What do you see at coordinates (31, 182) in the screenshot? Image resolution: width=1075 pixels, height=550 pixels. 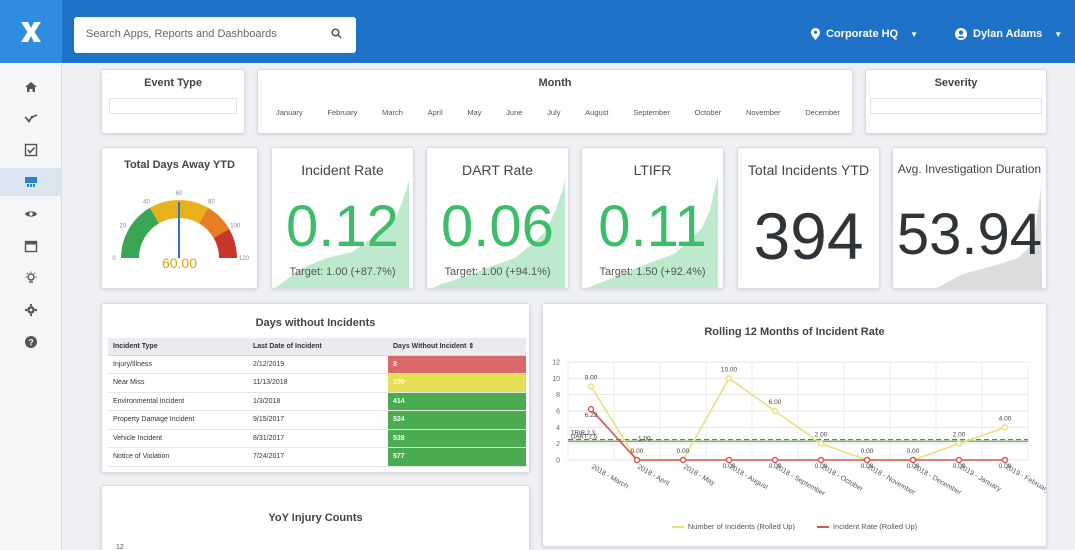 I see `sidebar-item-dashboards` at bounding box center [31, 182].